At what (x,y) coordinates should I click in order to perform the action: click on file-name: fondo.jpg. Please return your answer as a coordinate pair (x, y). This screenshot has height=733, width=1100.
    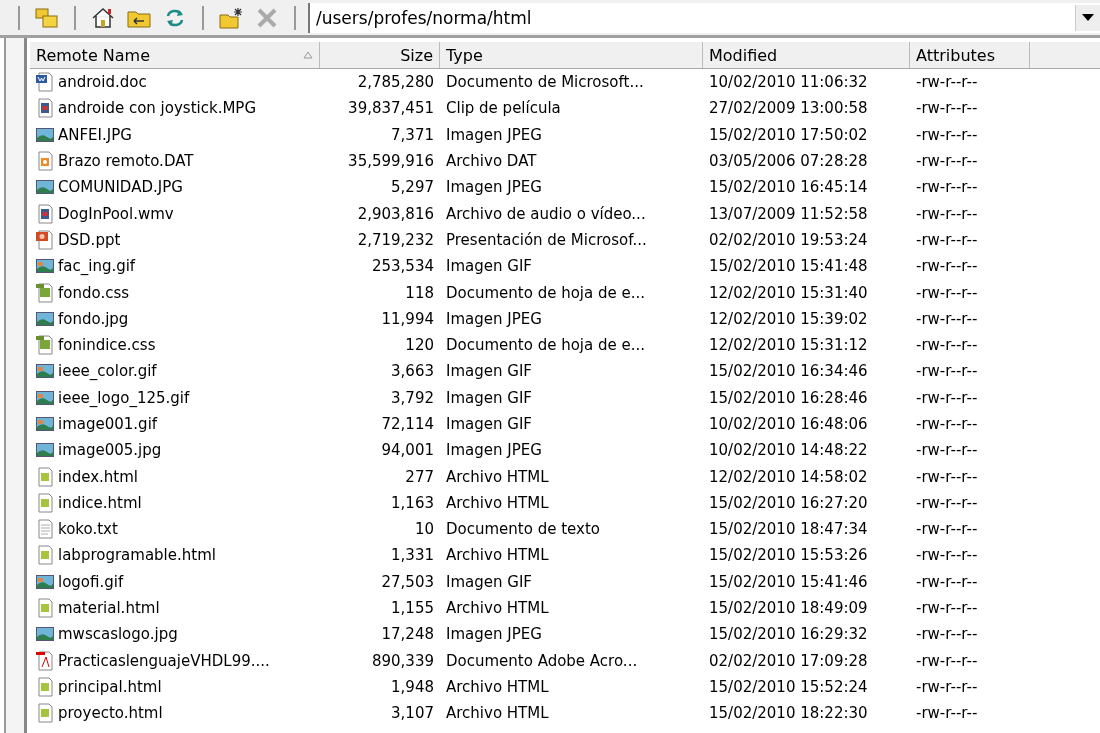
    Looking at the image, I should click on (93, 318).